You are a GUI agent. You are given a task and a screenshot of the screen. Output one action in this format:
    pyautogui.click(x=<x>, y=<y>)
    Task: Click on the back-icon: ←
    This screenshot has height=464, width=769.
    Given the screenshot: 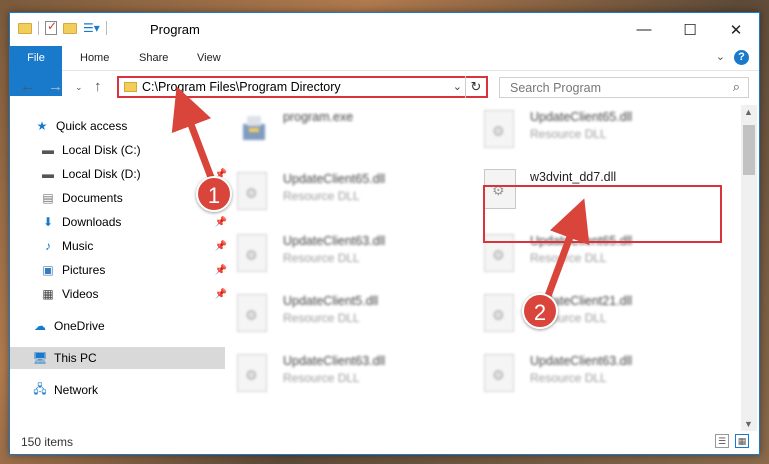 What is the action you would take?
    pyautogui.click(x=27, y=86)
    